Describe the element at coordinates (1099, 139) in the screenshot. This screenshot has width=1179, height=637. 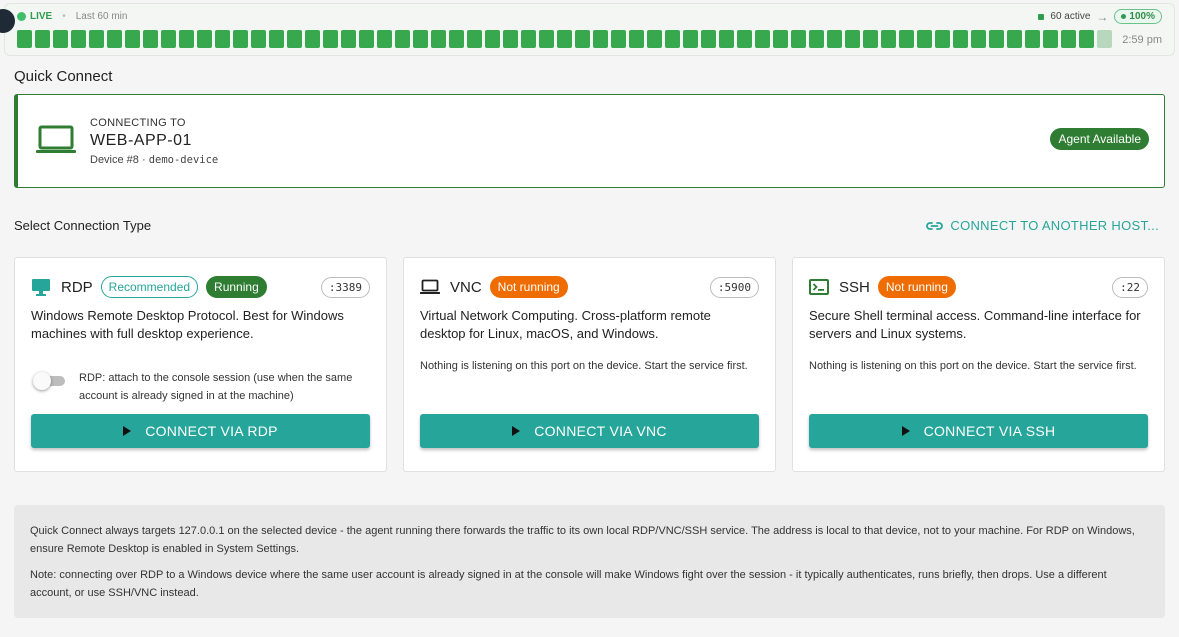
I see `agent-status-badge: Agent Available` at that location.